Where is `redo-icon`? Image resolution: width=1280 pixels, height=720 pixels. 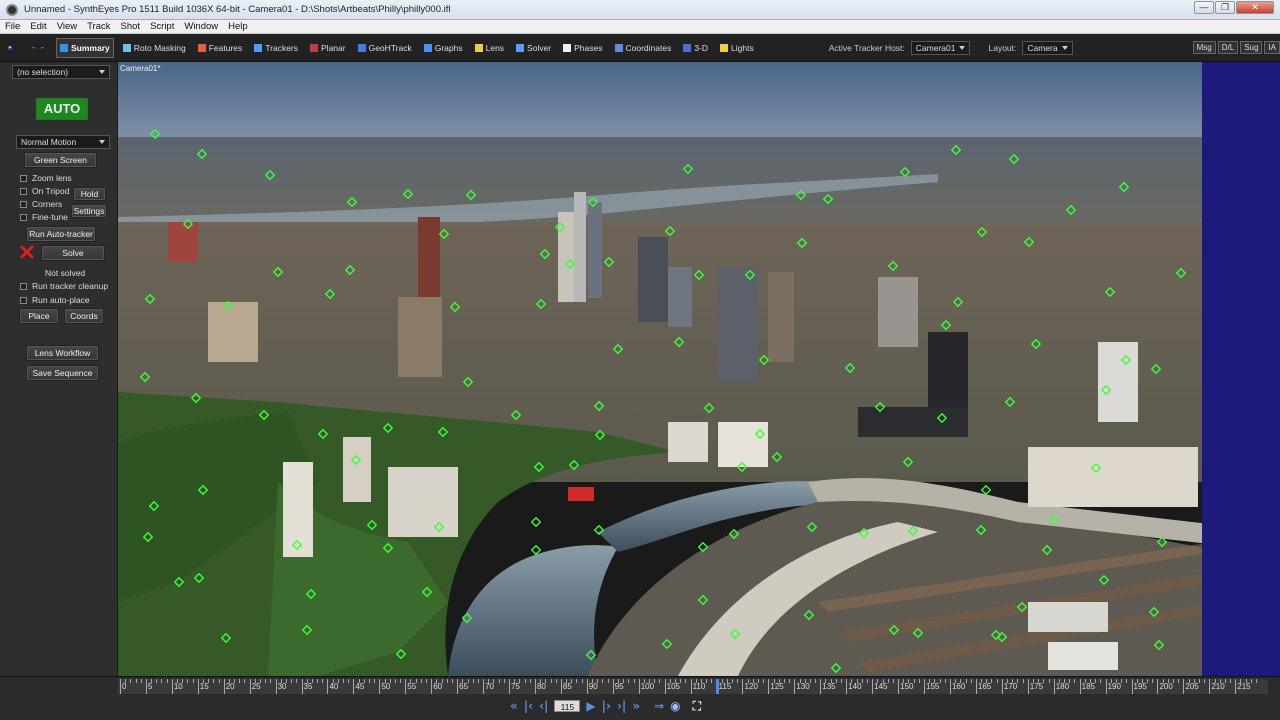 redo-icon is located at coordinates (42, 48).